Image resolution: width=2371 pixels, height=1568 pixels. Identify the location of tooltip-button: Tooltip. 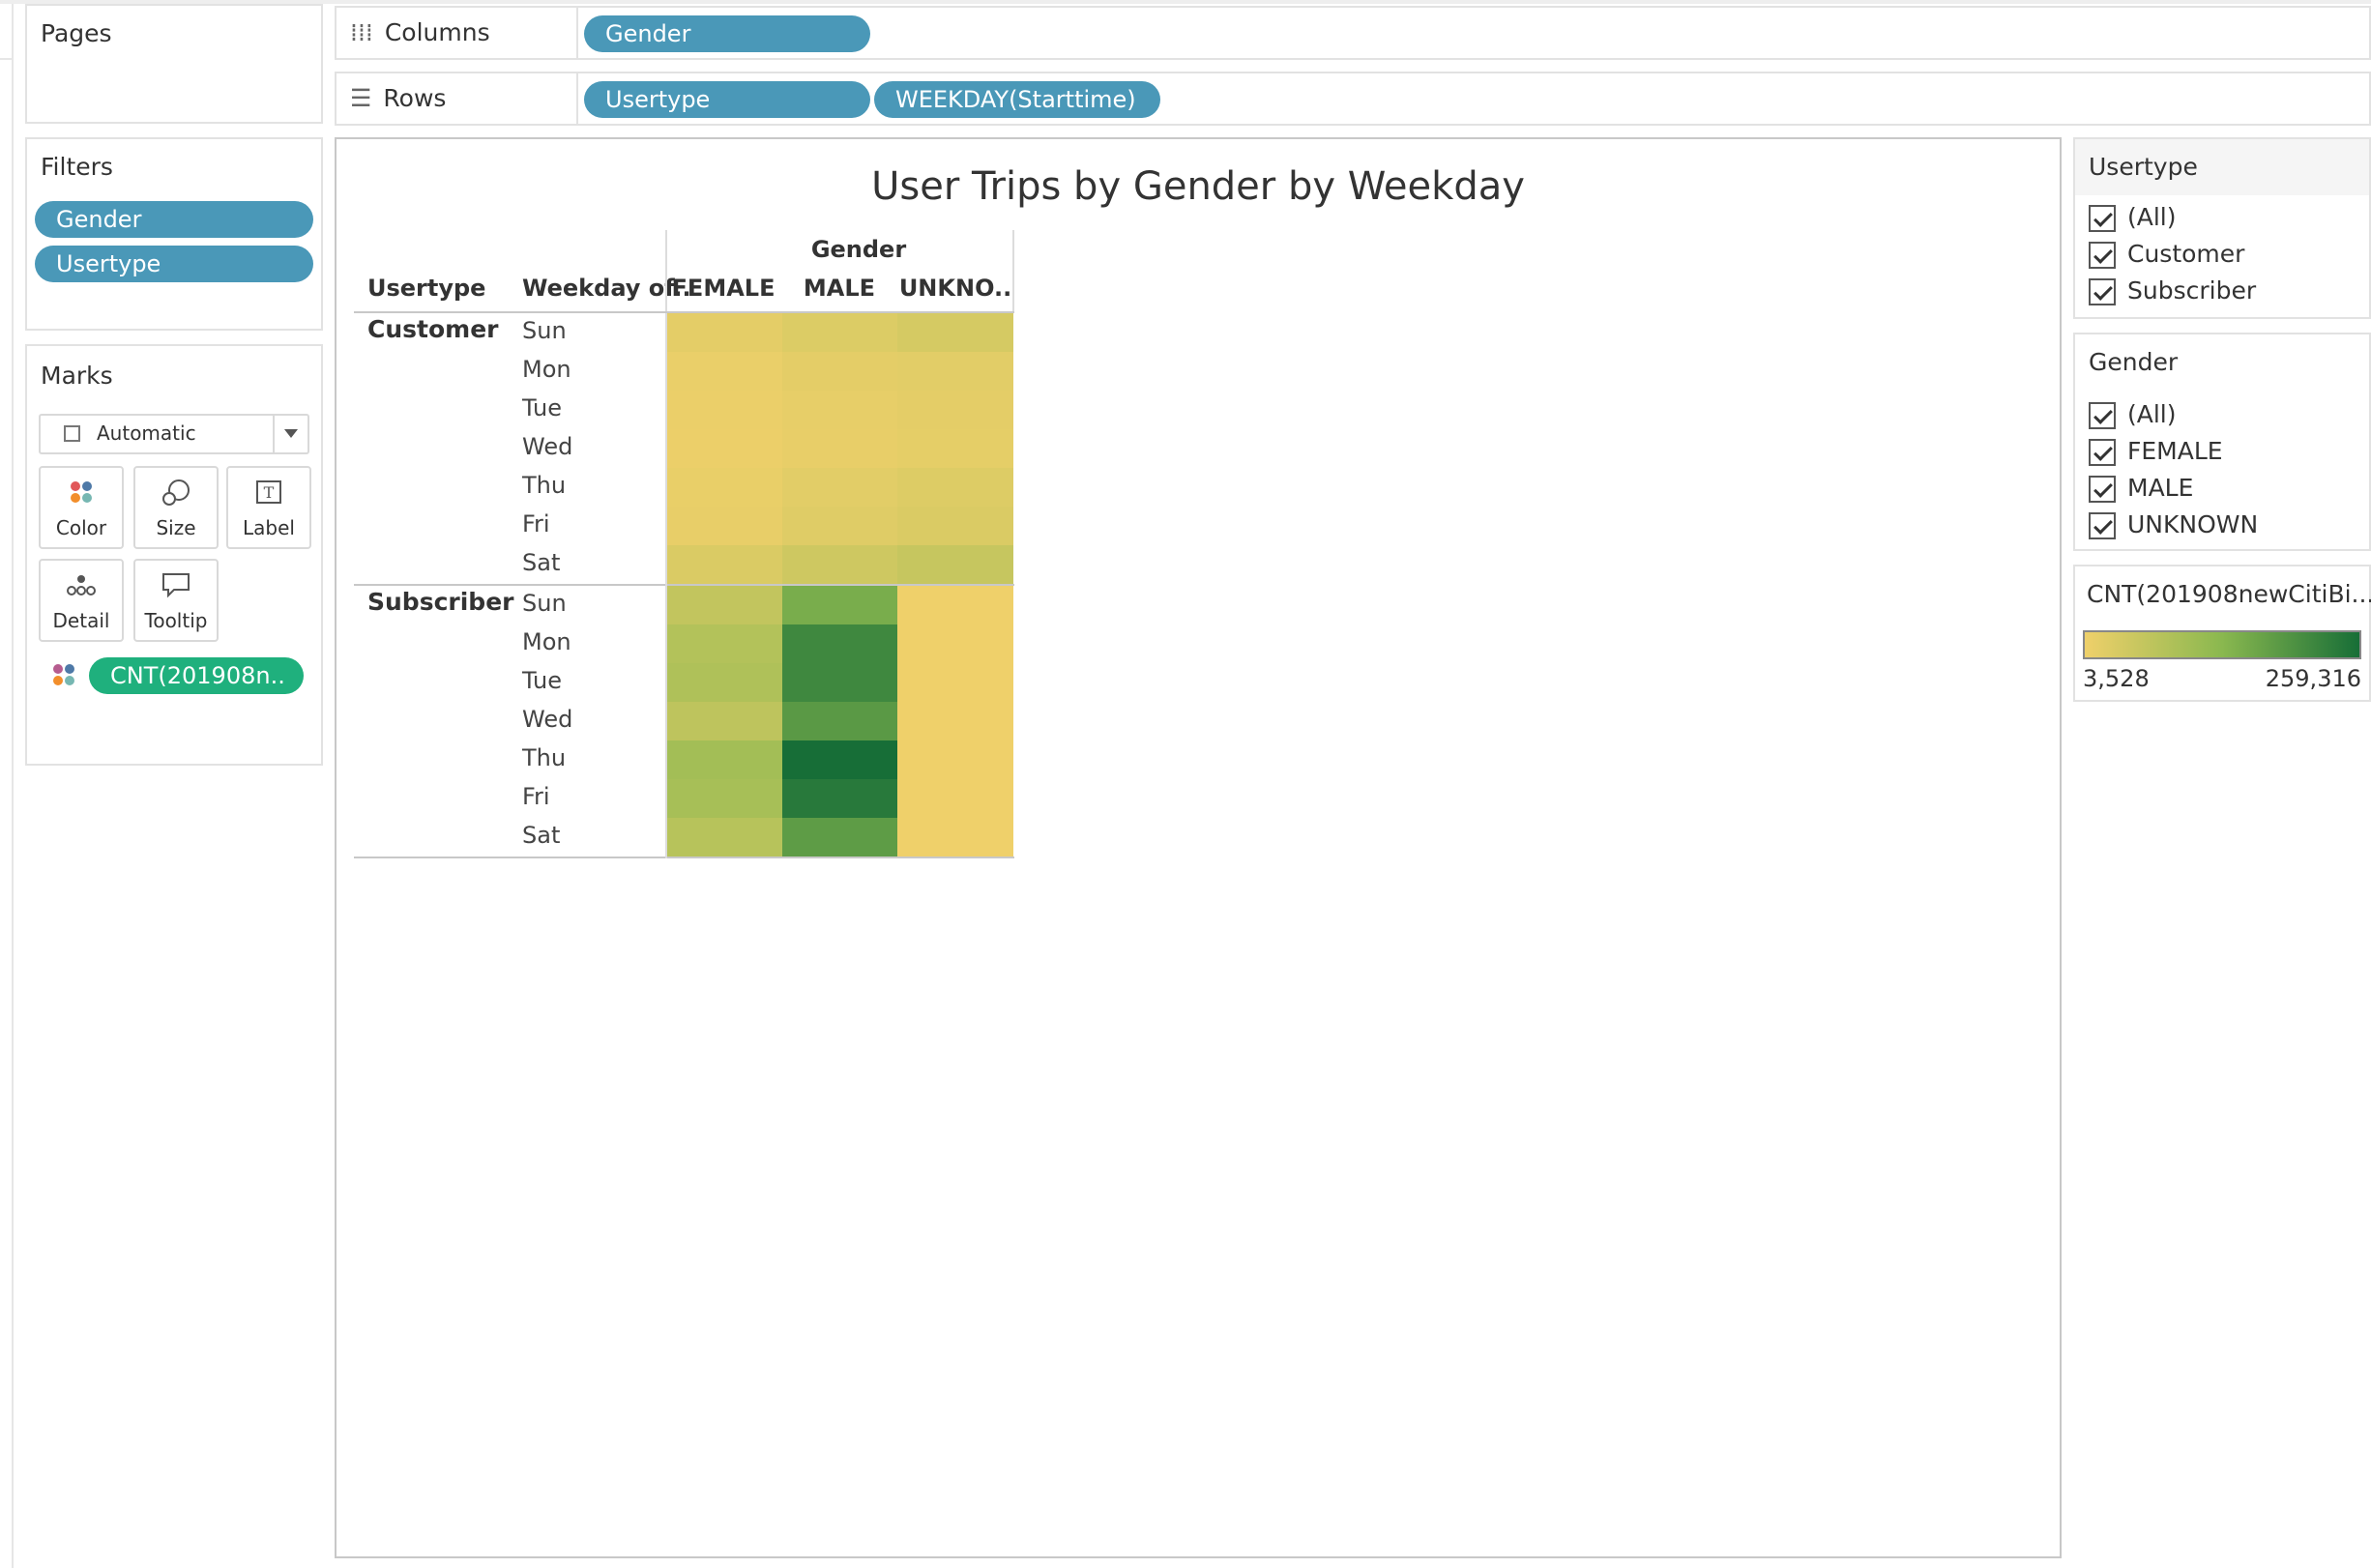
(176, 600).